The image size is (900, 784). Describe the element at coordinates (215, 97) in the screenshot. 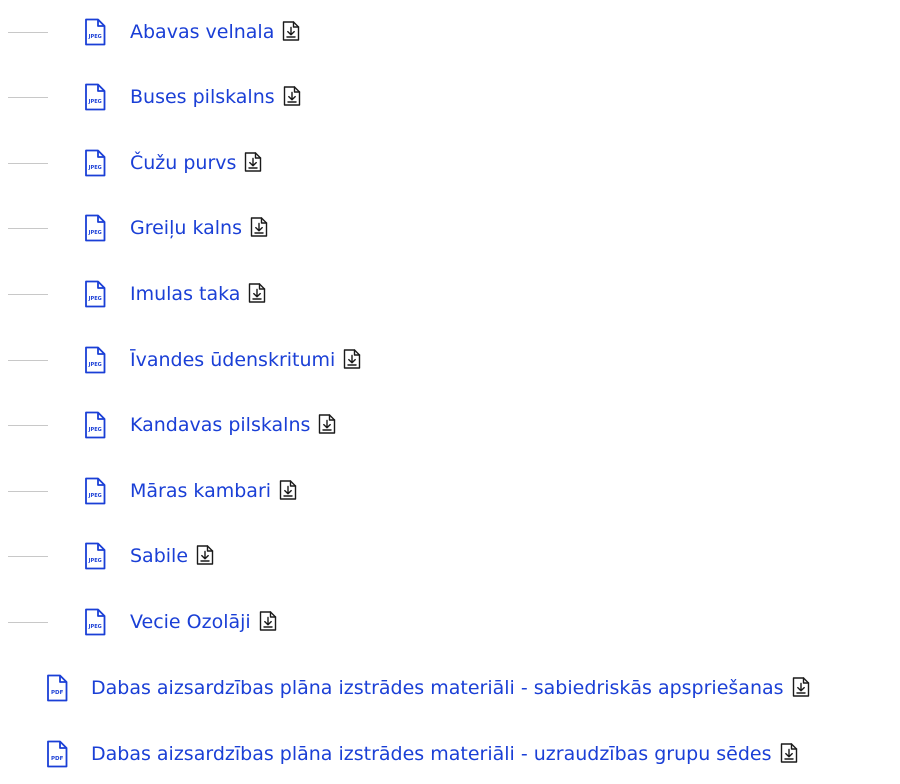

I see `file-link: Buses pilskalns` at that location.